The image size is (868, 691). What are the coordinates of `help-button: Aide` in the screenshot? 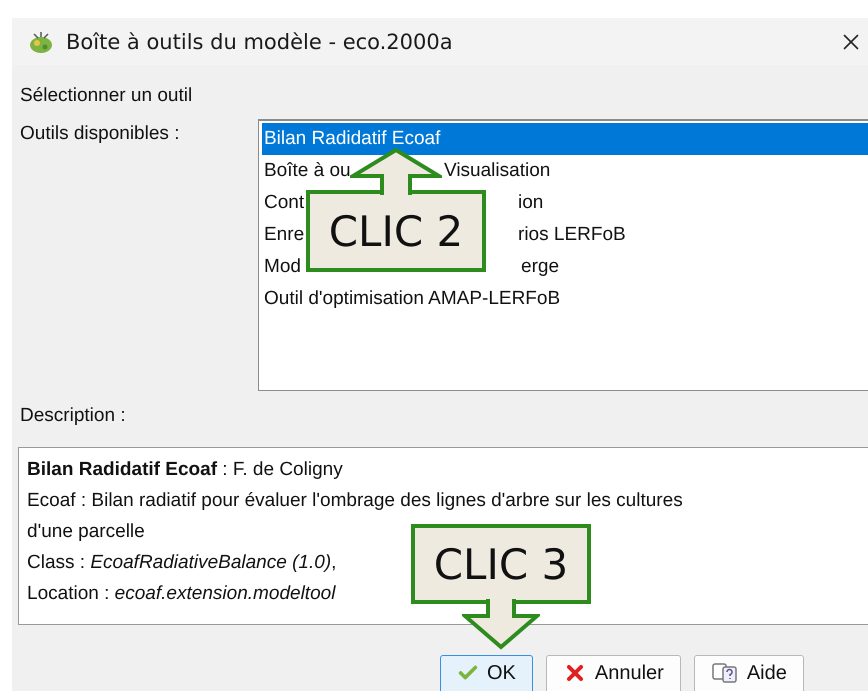 It's located at (749, 673).